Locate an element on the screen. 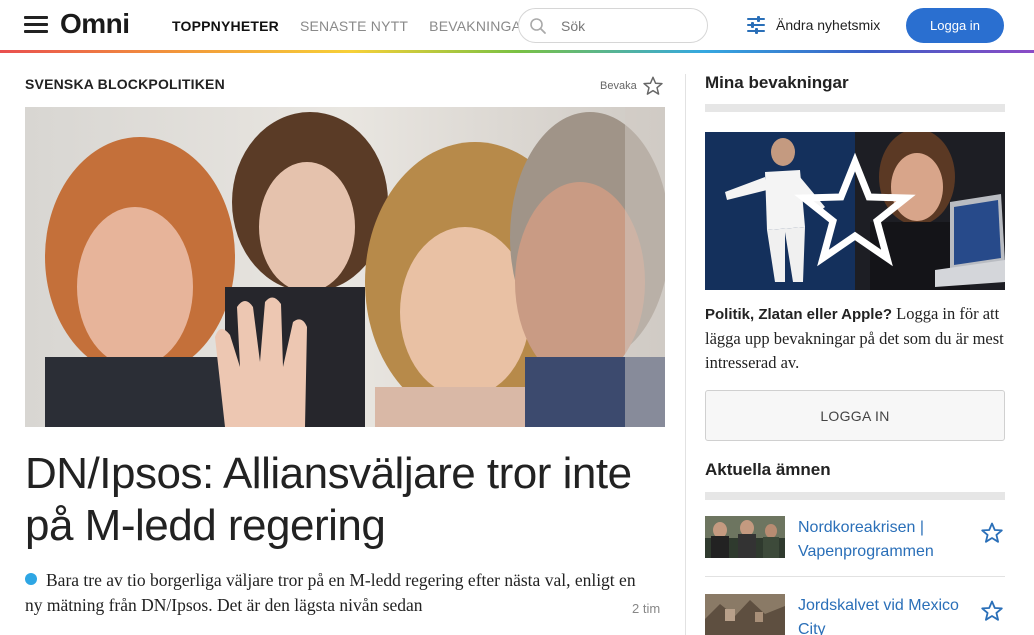 The width and height of the screenshot is (1034, 635). topic-label: Jordskalvet vid Mexico City is located at coordinates (880, 614).